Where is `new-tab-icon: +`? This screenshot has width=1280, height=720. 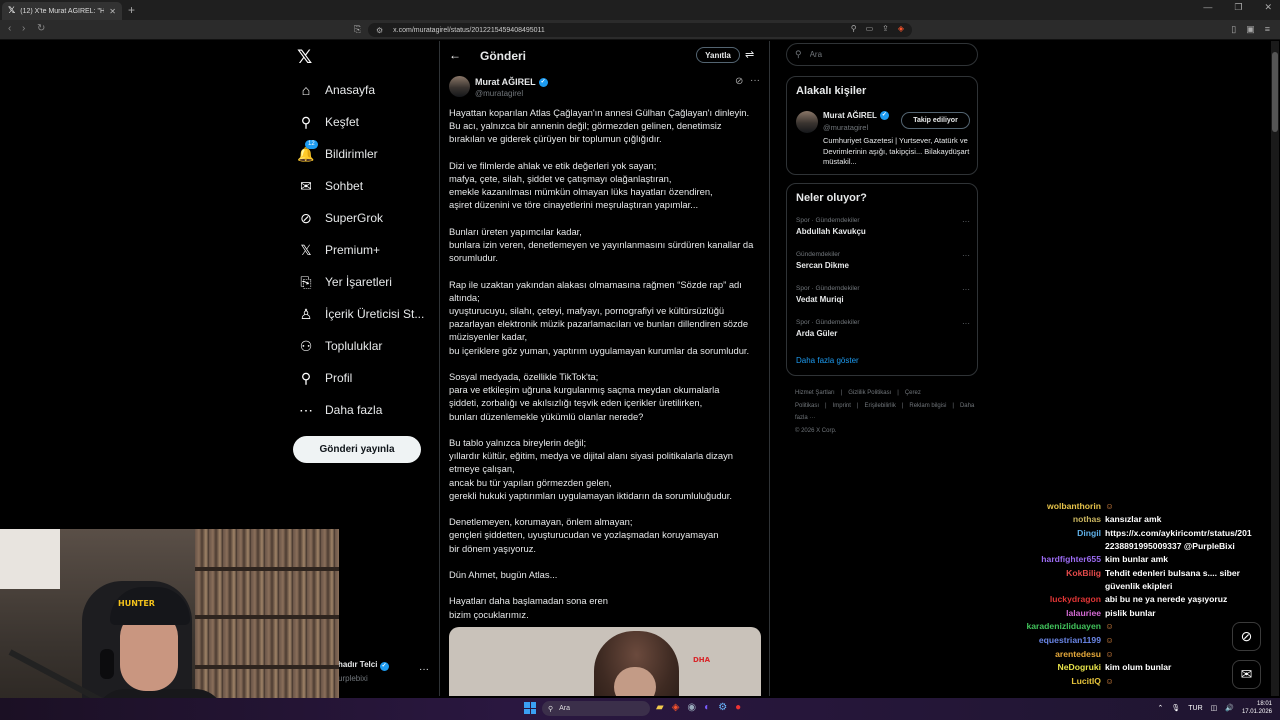 new-tab-icon: + is located at coordinates (131, 10).